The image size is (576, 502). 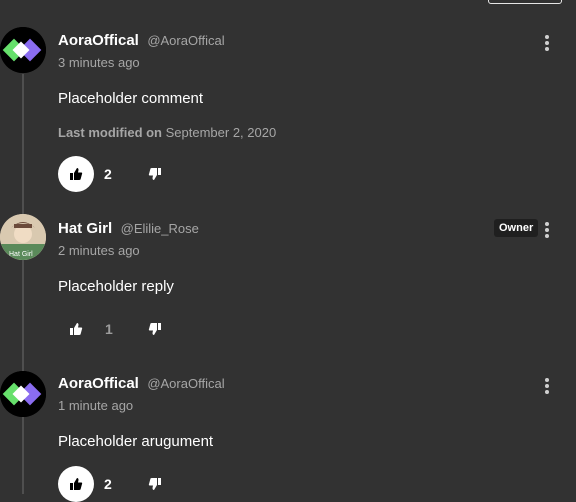 I want to click on like-count: 1, so click(x=109, y=329).